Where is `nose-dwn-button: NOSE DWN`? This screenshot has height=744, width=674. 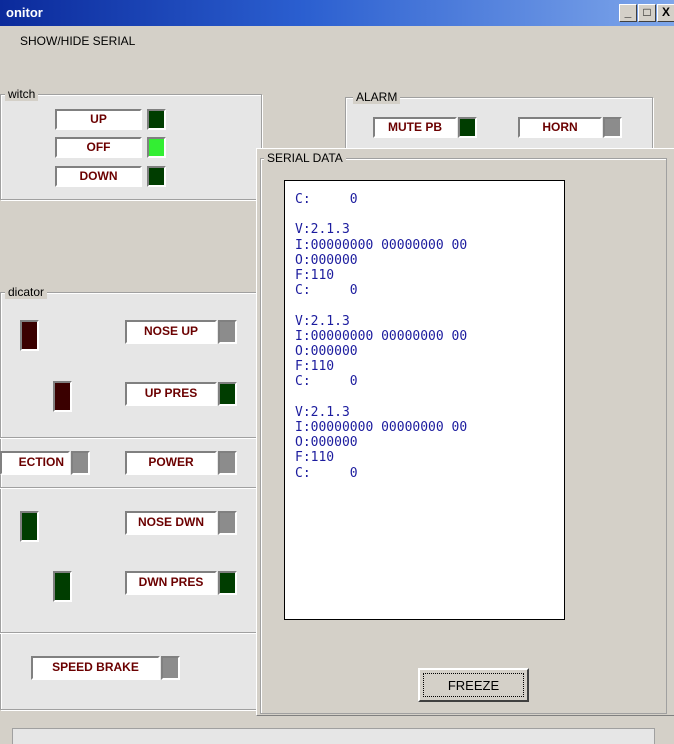
nose-dwn-button: NOSE DWN is located at coordinates (171, 523).